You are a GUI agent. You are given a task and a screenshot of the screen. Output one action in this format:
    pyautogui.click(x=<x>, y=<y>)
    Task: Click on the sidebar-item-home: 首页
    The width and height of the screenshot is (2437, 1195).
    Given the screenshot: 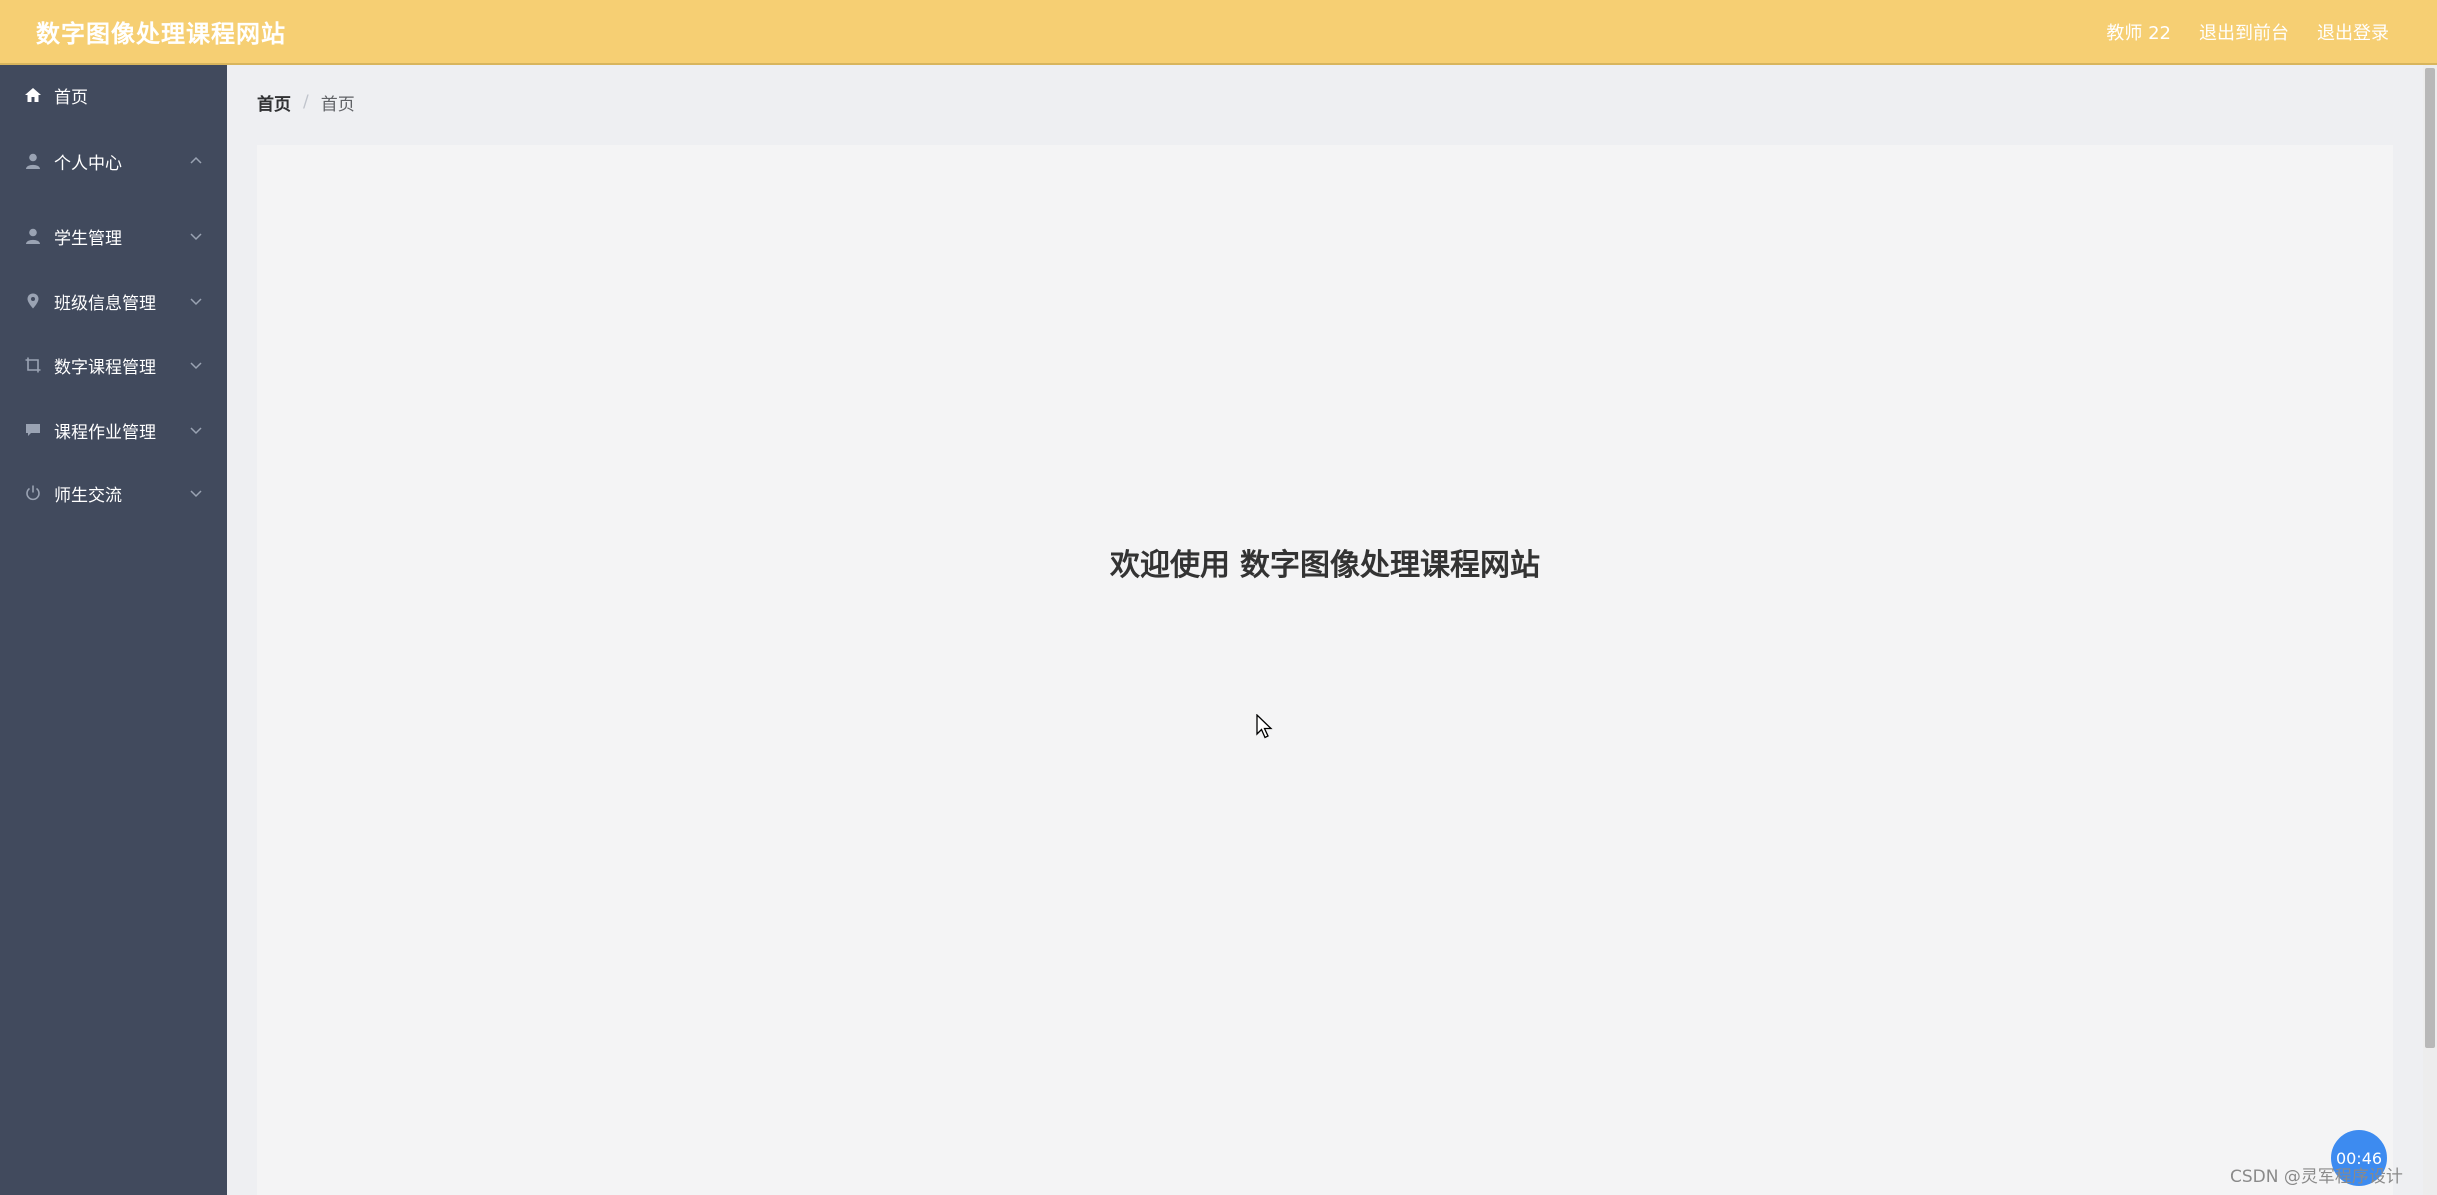 What is the action you would take?
    pyautogui.click(x=113, y=95)
    